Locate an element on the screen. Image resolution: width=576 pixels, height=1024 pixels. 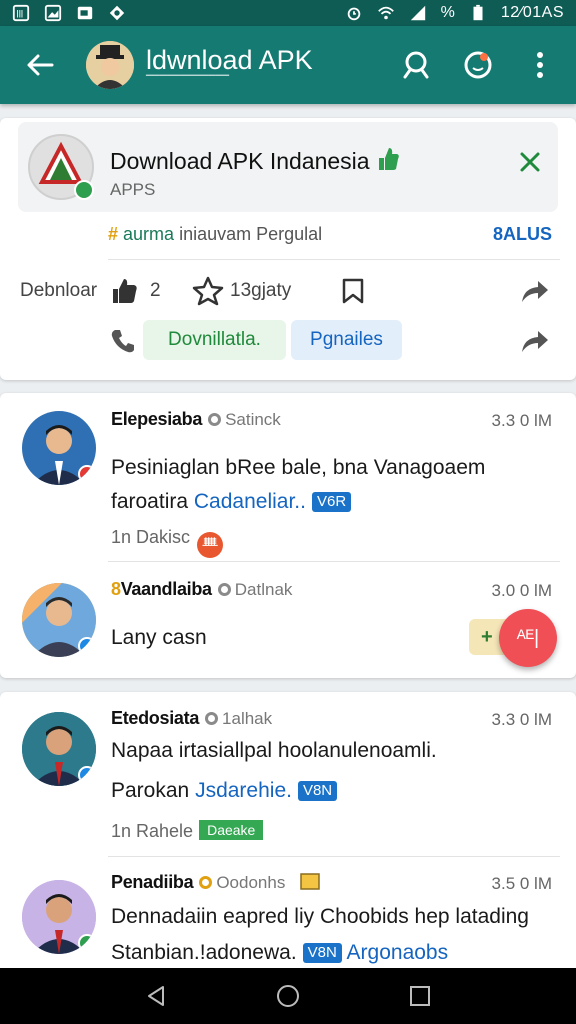
meta-text: iniauvam Pergulal is located at coordinates (251, 234).